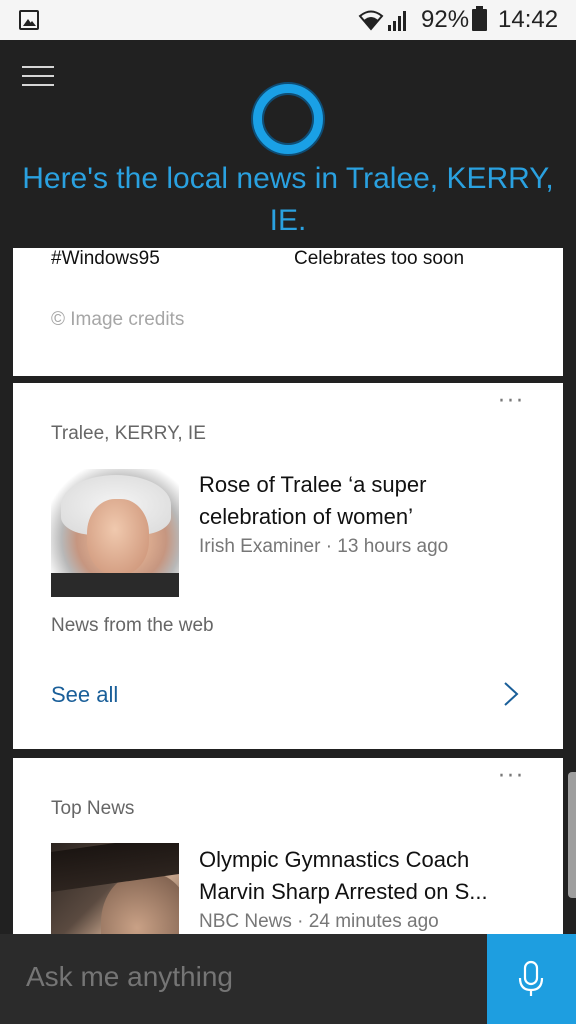 The image size is (576, 1024). What do you see at coordinates (288, 20) in the screenshot?
I see `status-bar: 92% 14:42` at bounding box center [288, 20].